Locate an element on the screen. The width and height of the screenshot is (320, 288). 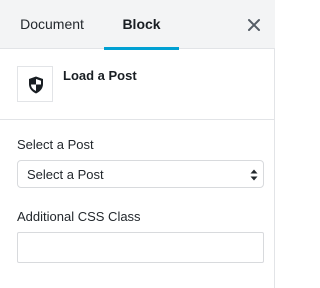
tab-block: Block is located at coordinates (141, 25).